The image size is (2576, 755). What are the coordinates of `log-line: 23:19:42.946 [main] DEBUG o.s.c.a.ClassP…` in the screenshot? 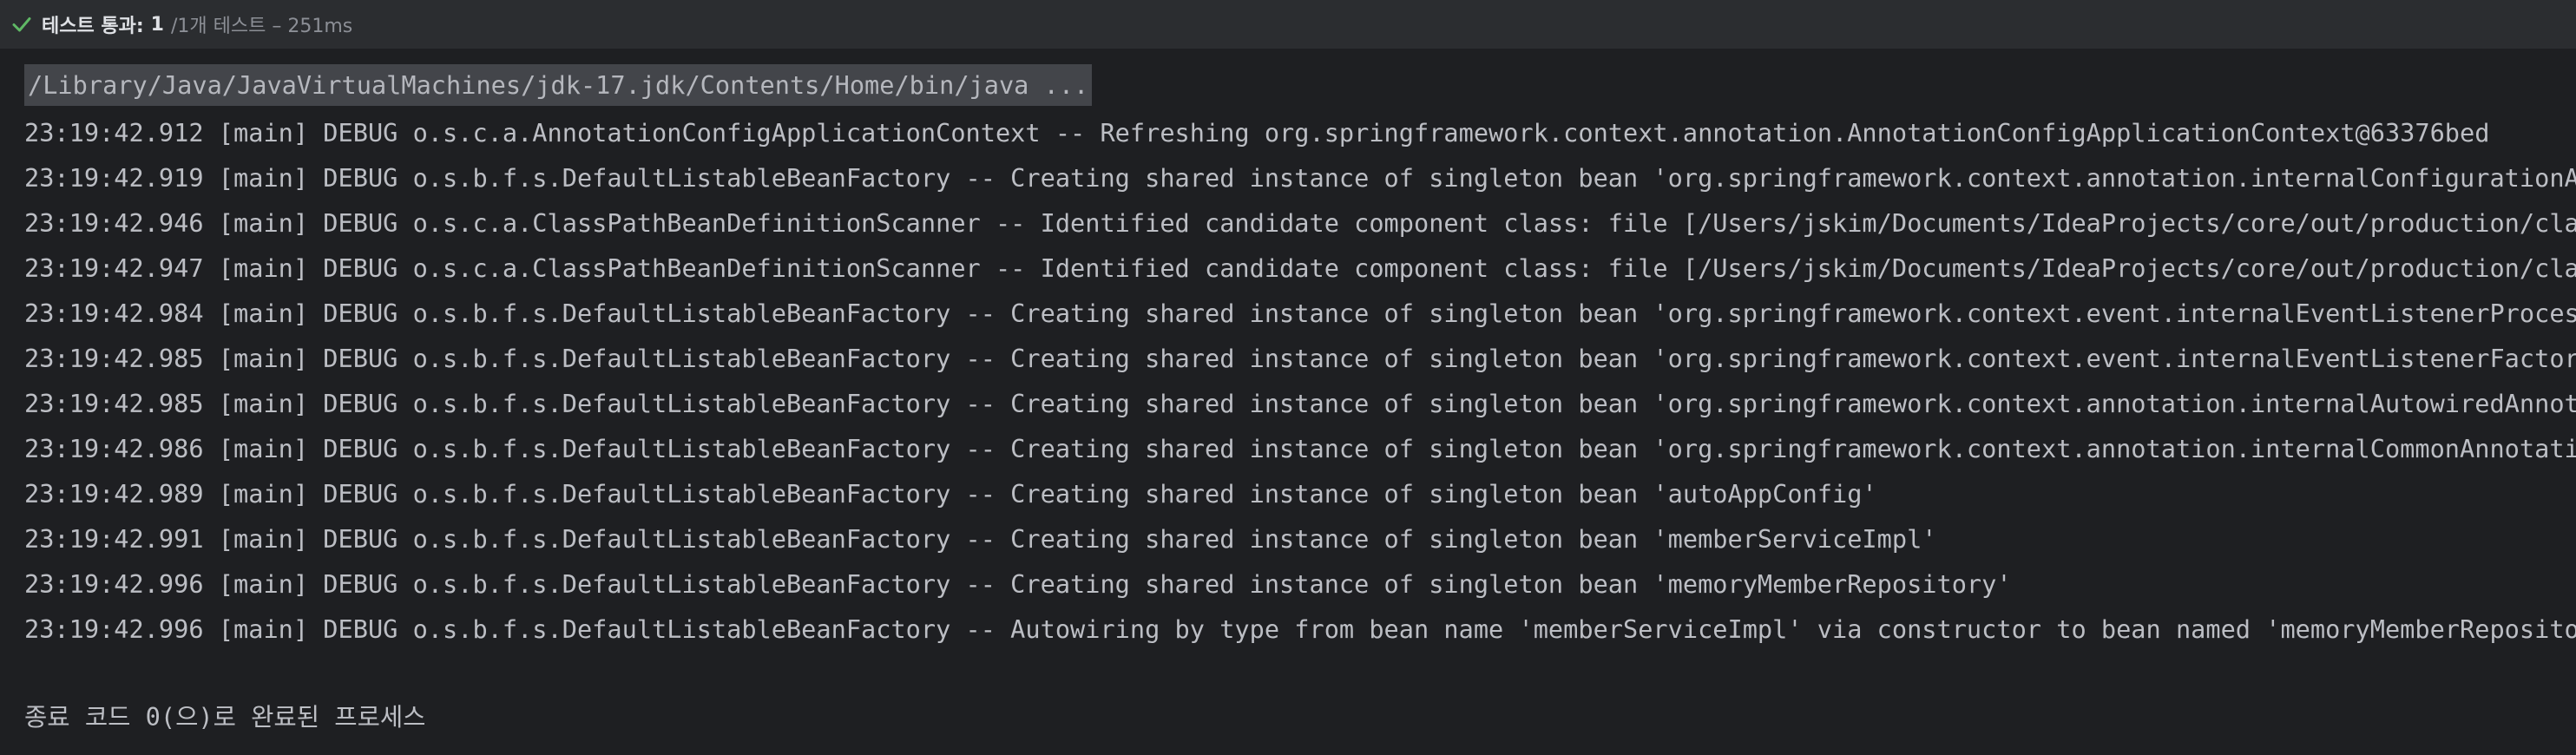 It's located at (1300, 223).